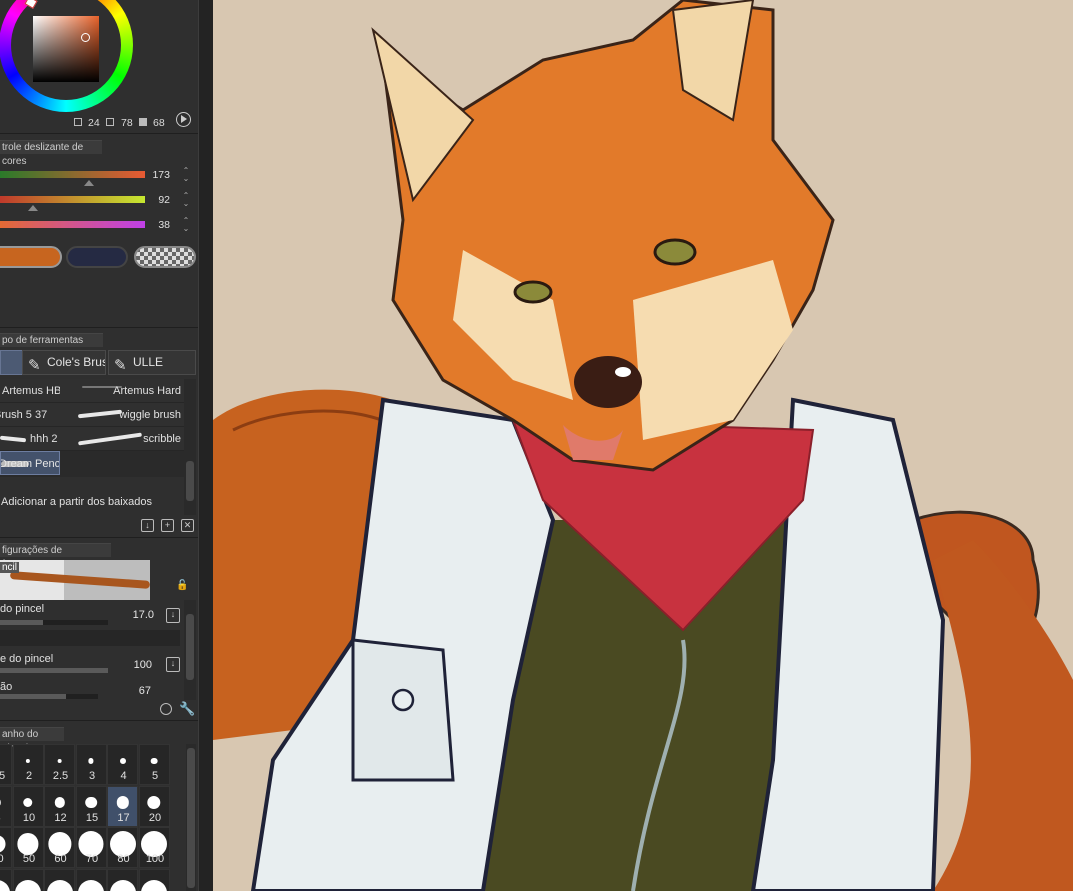  I want to click on sv-marker, so click(85, 37).